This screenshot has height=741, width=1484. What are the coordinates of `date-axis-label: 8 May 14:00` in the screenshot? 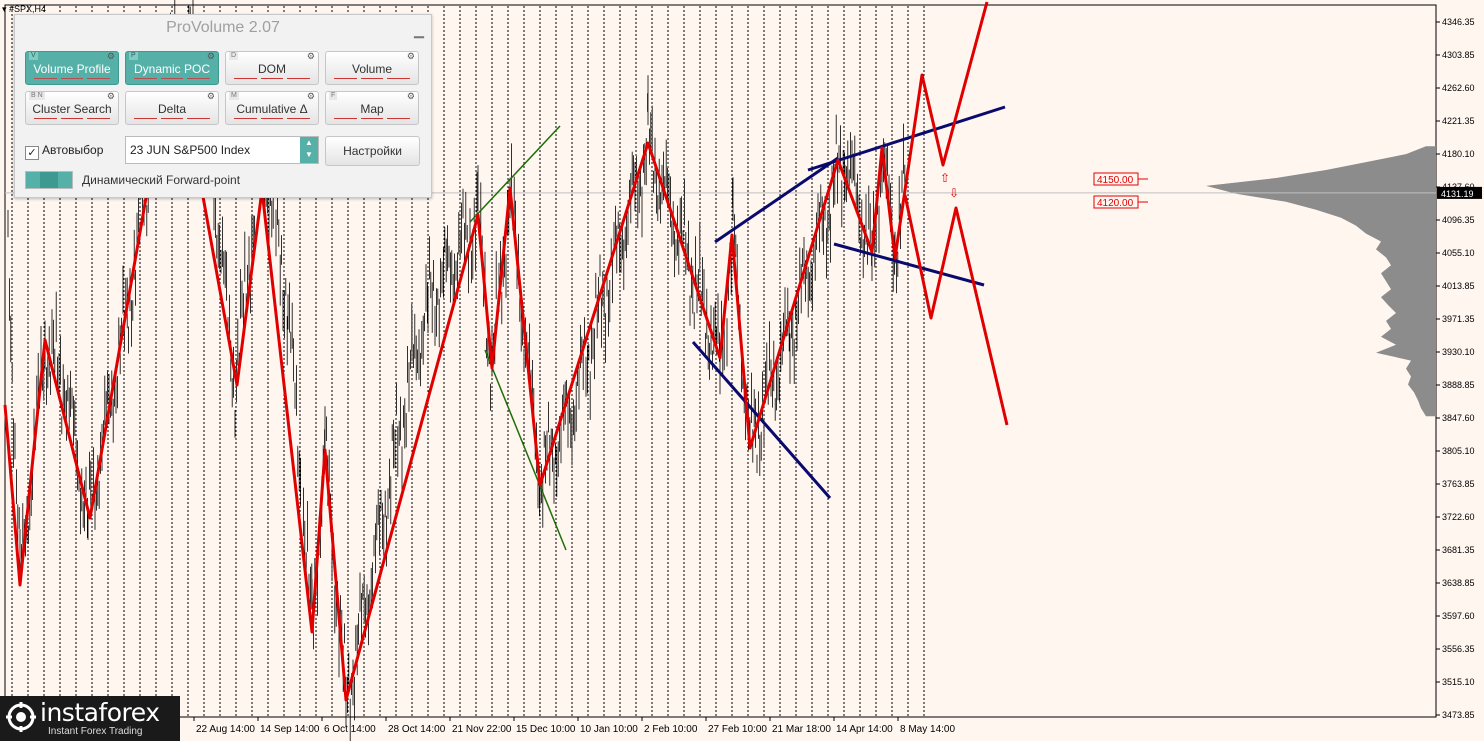 It's located at (927, 729).